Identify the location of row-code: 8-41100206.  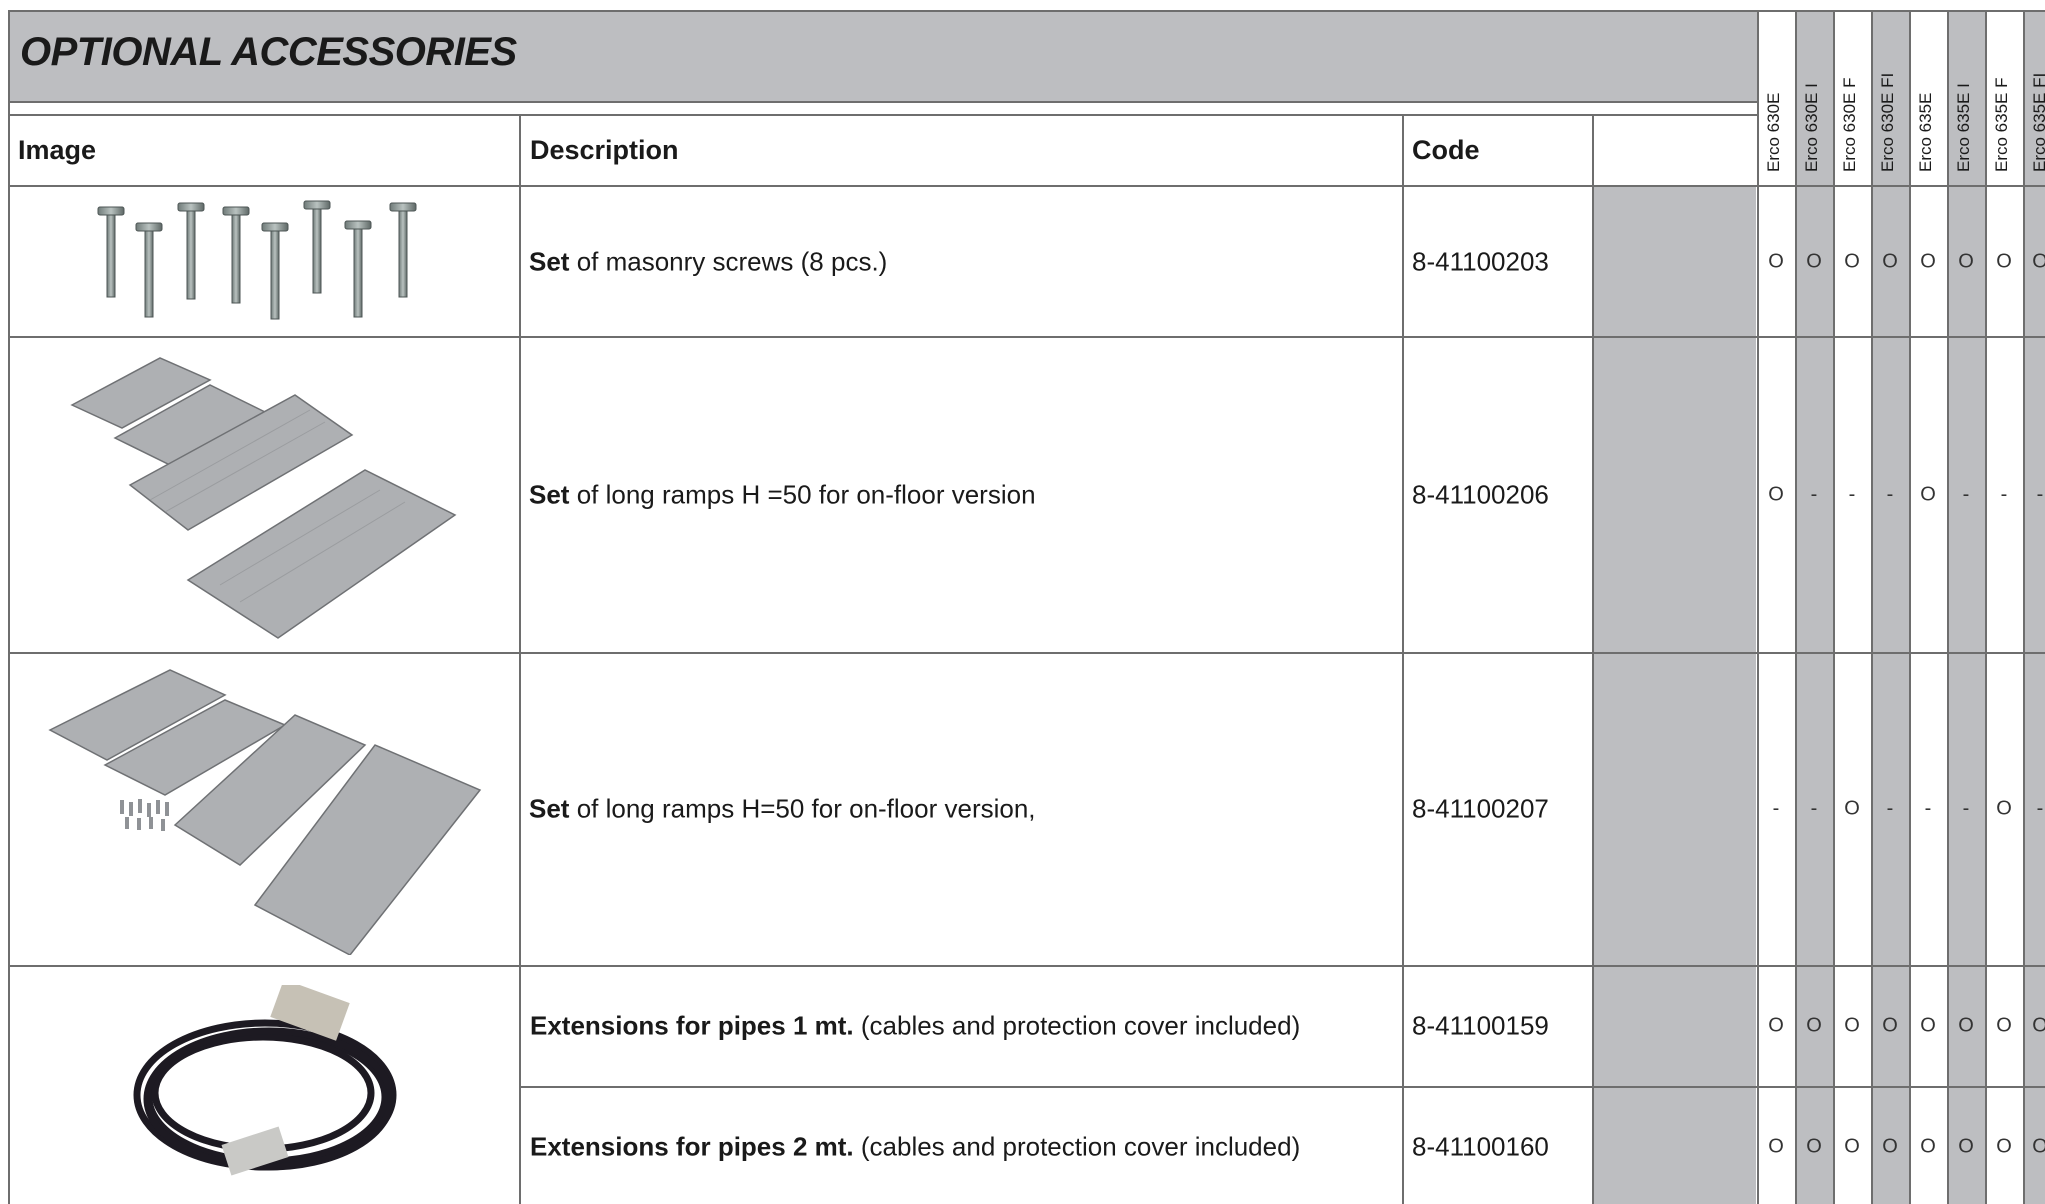
(1480, 494).